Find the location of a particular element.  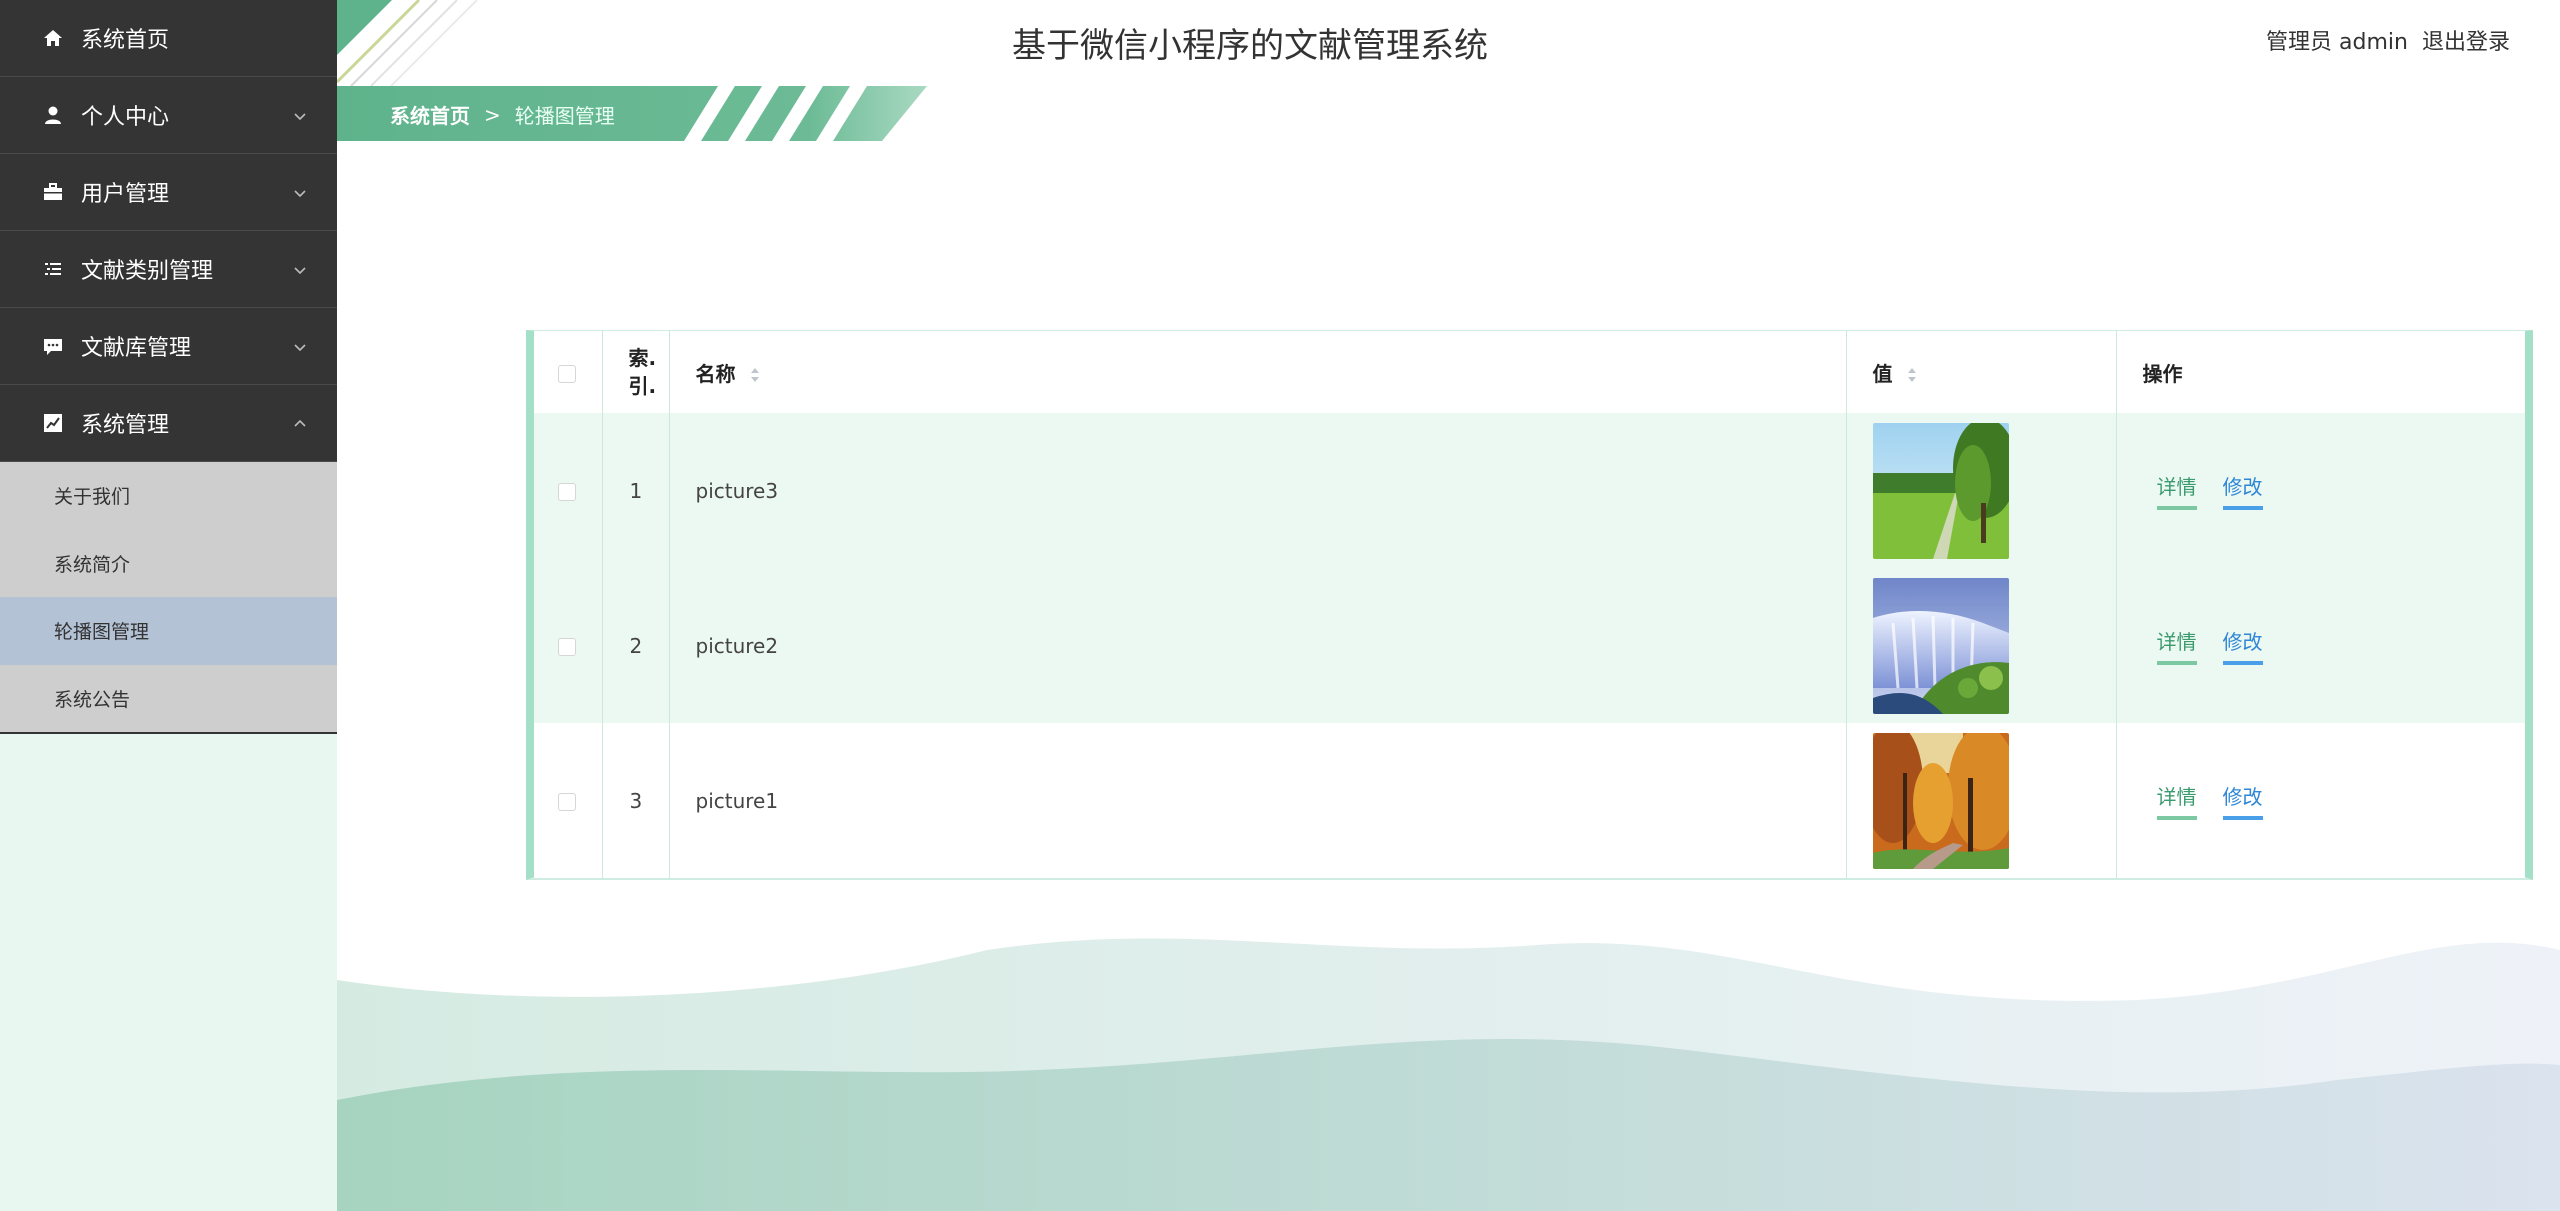

row-name: picture1 is located at coordinates (1258, 800).